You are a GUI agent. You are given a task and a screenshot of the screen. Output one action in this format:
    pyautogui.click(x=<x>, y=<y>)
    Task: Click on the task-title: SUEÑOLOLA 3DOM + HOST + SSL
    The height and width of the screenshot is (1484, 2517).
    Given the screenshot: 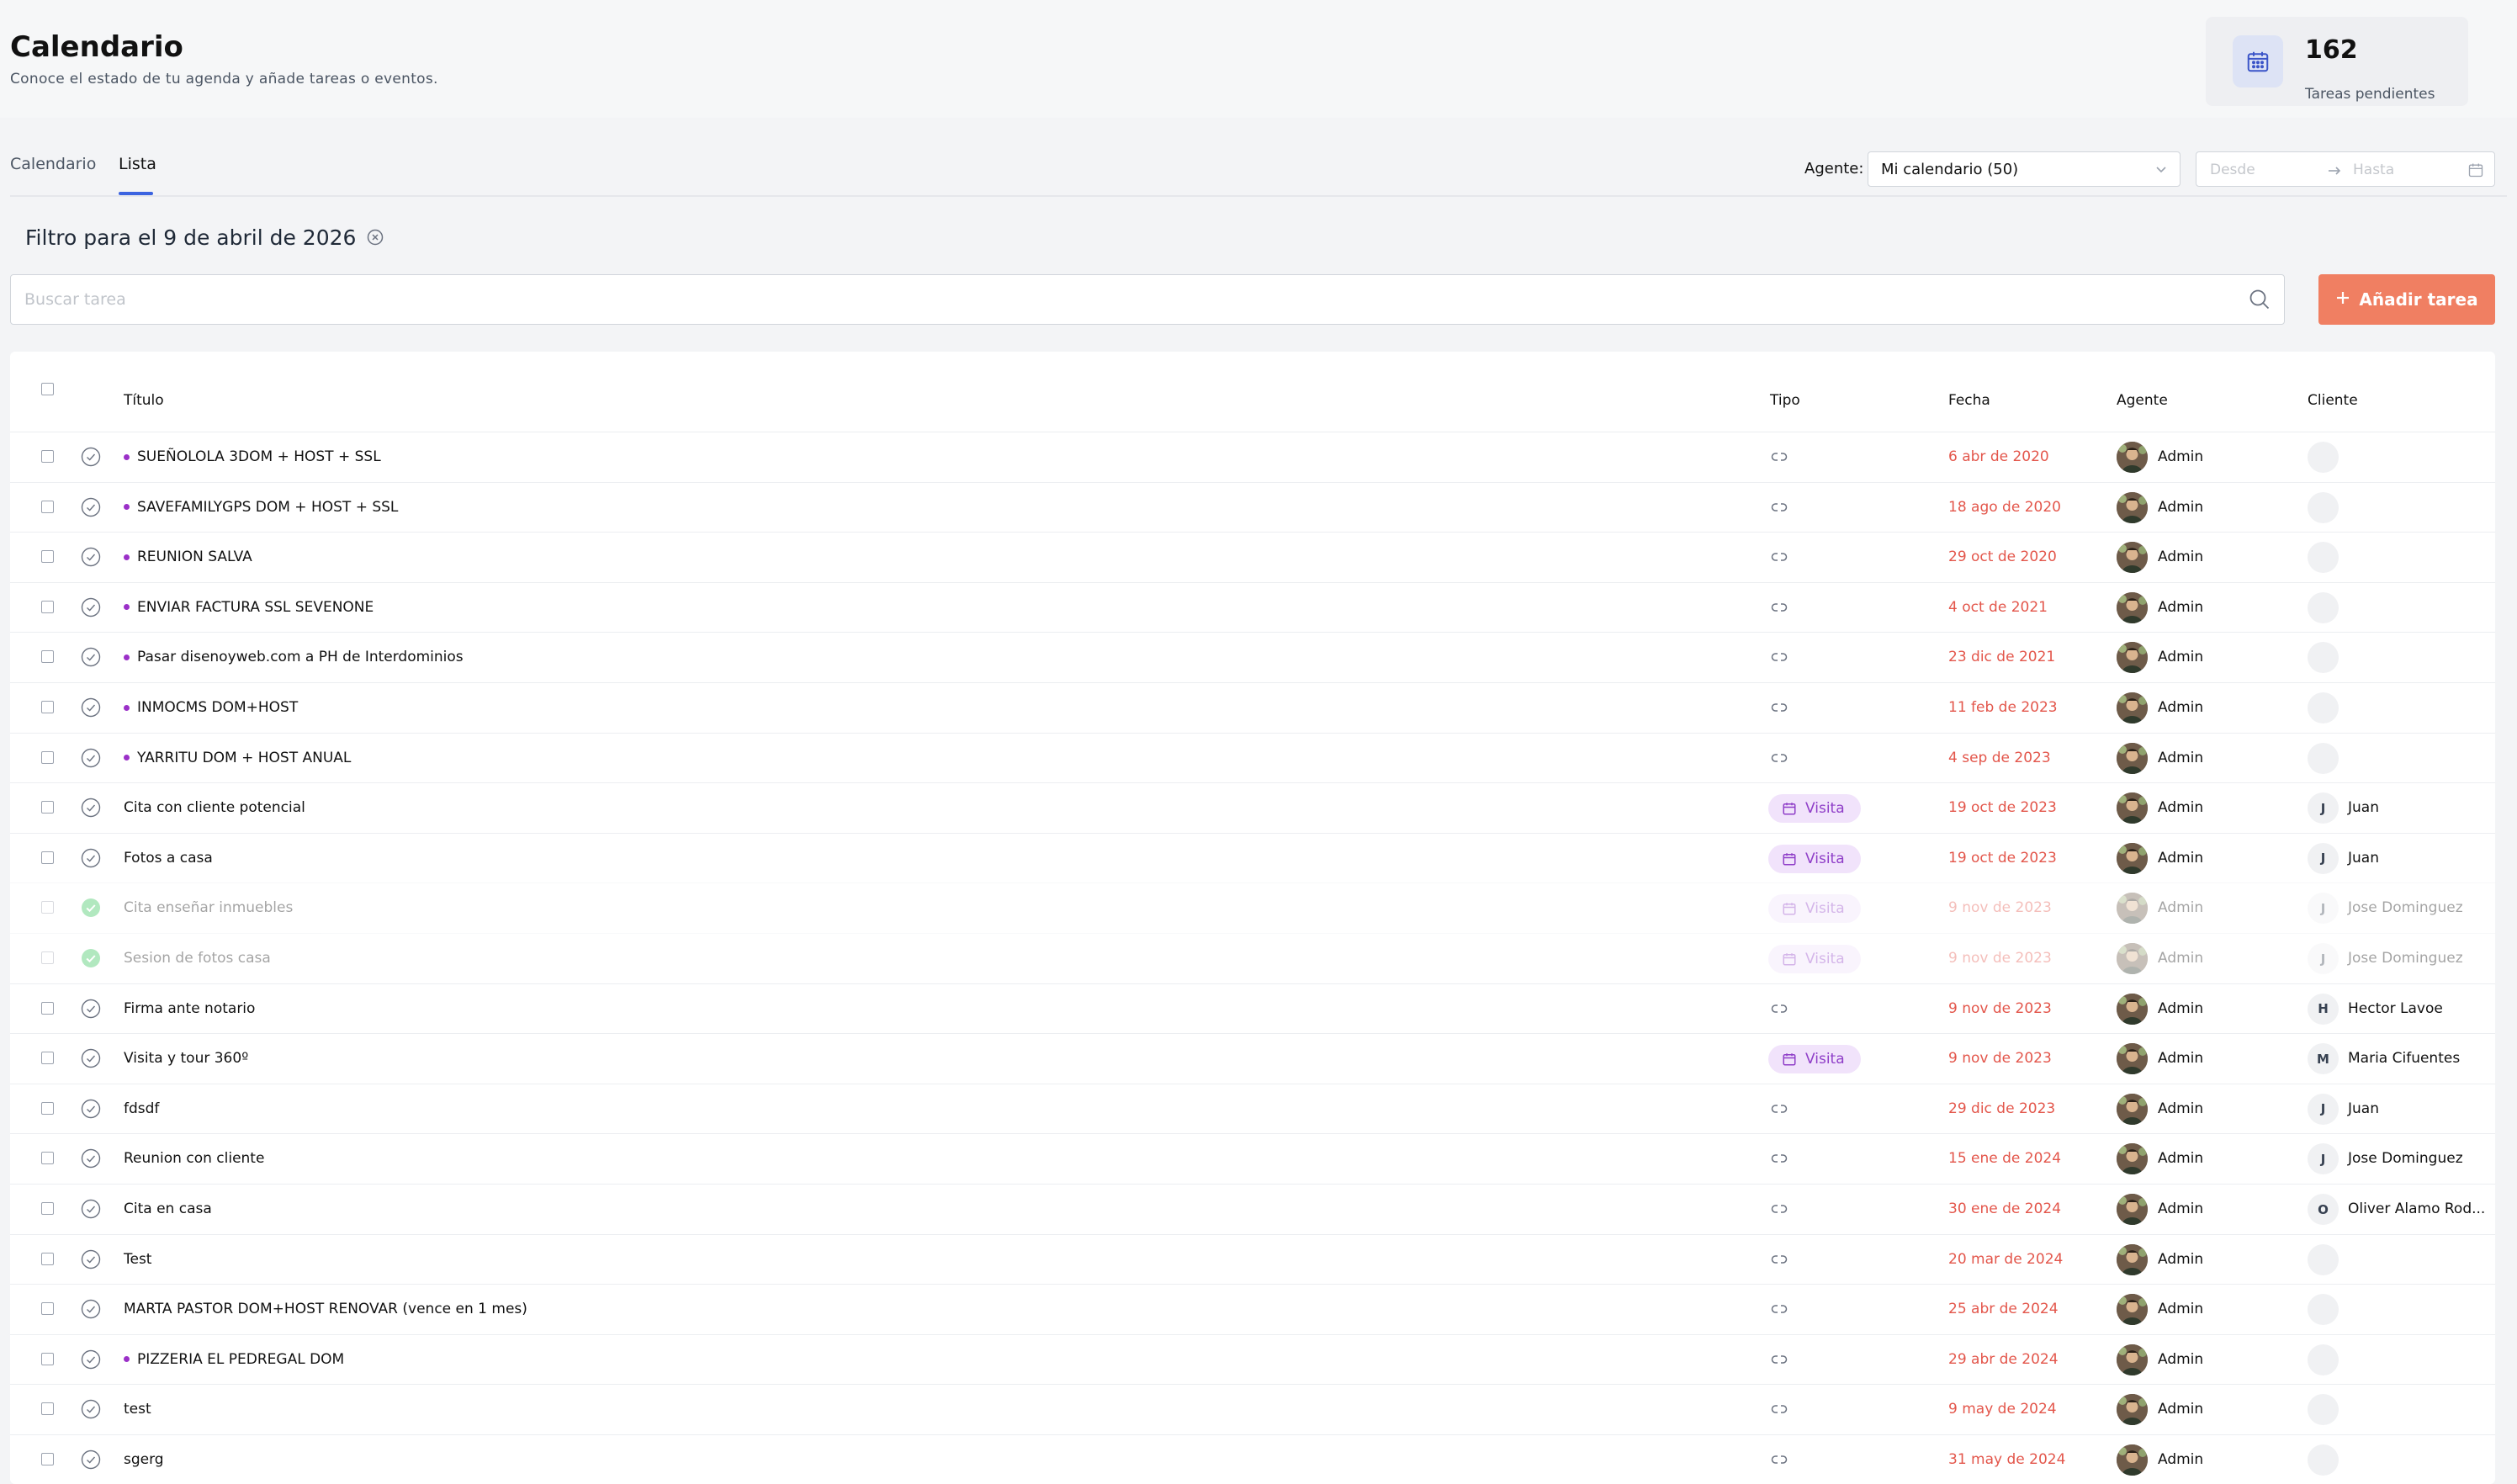 What is the action you would take?
    pyautogui.click(x=252, y=456)
    